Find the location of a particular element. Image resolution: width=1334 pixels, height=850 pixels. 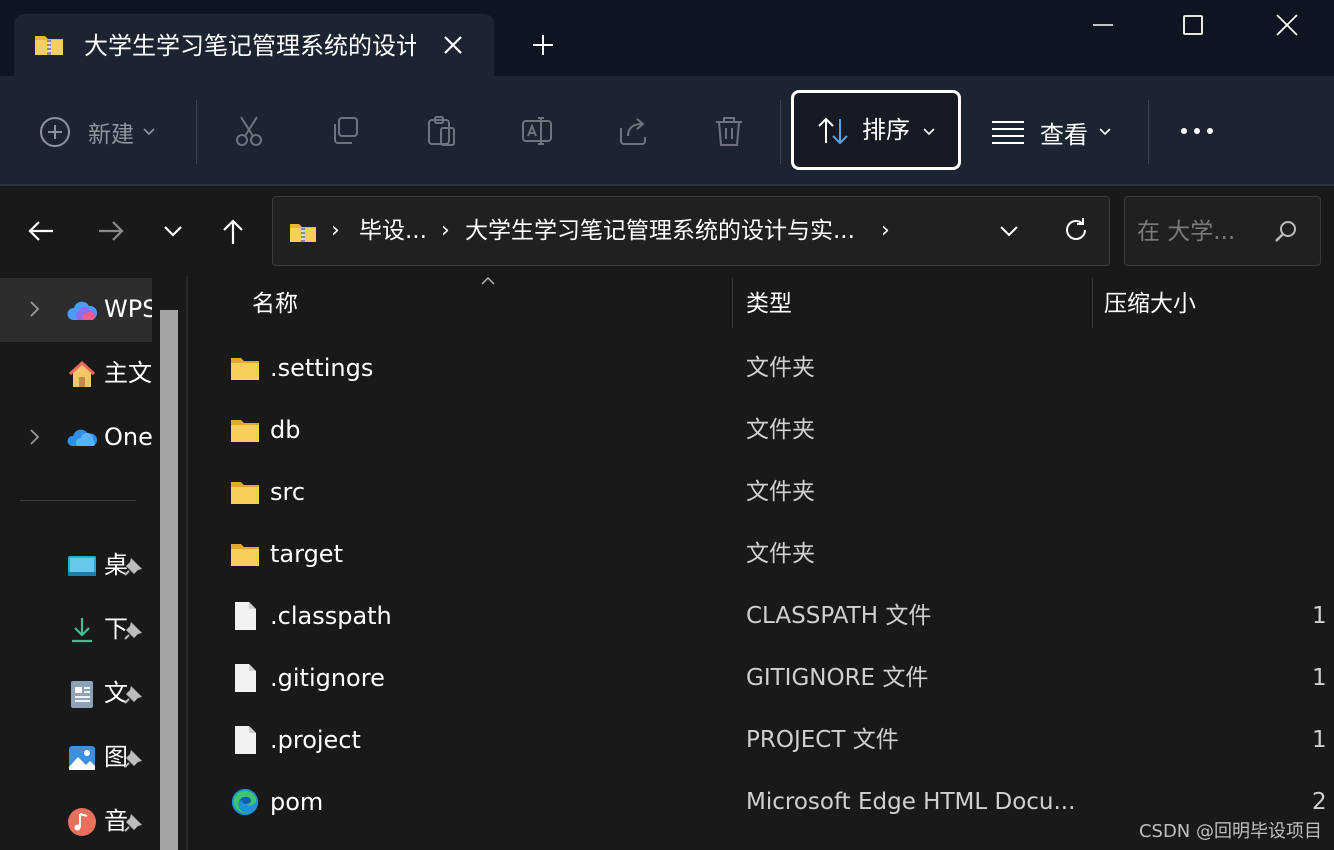

quick-access-item-downloads: 下 is located at coordinates (76, 630).